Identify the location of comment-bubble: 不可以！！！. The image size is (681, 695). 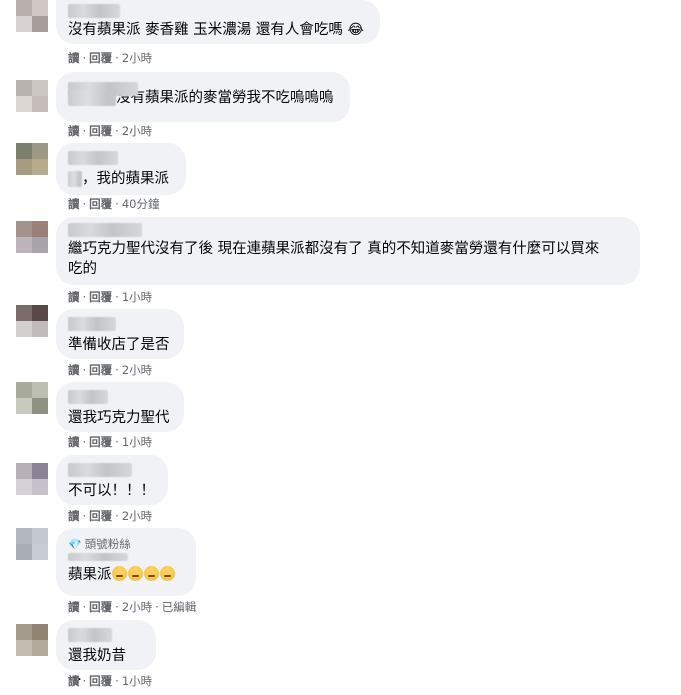
(112, 480).